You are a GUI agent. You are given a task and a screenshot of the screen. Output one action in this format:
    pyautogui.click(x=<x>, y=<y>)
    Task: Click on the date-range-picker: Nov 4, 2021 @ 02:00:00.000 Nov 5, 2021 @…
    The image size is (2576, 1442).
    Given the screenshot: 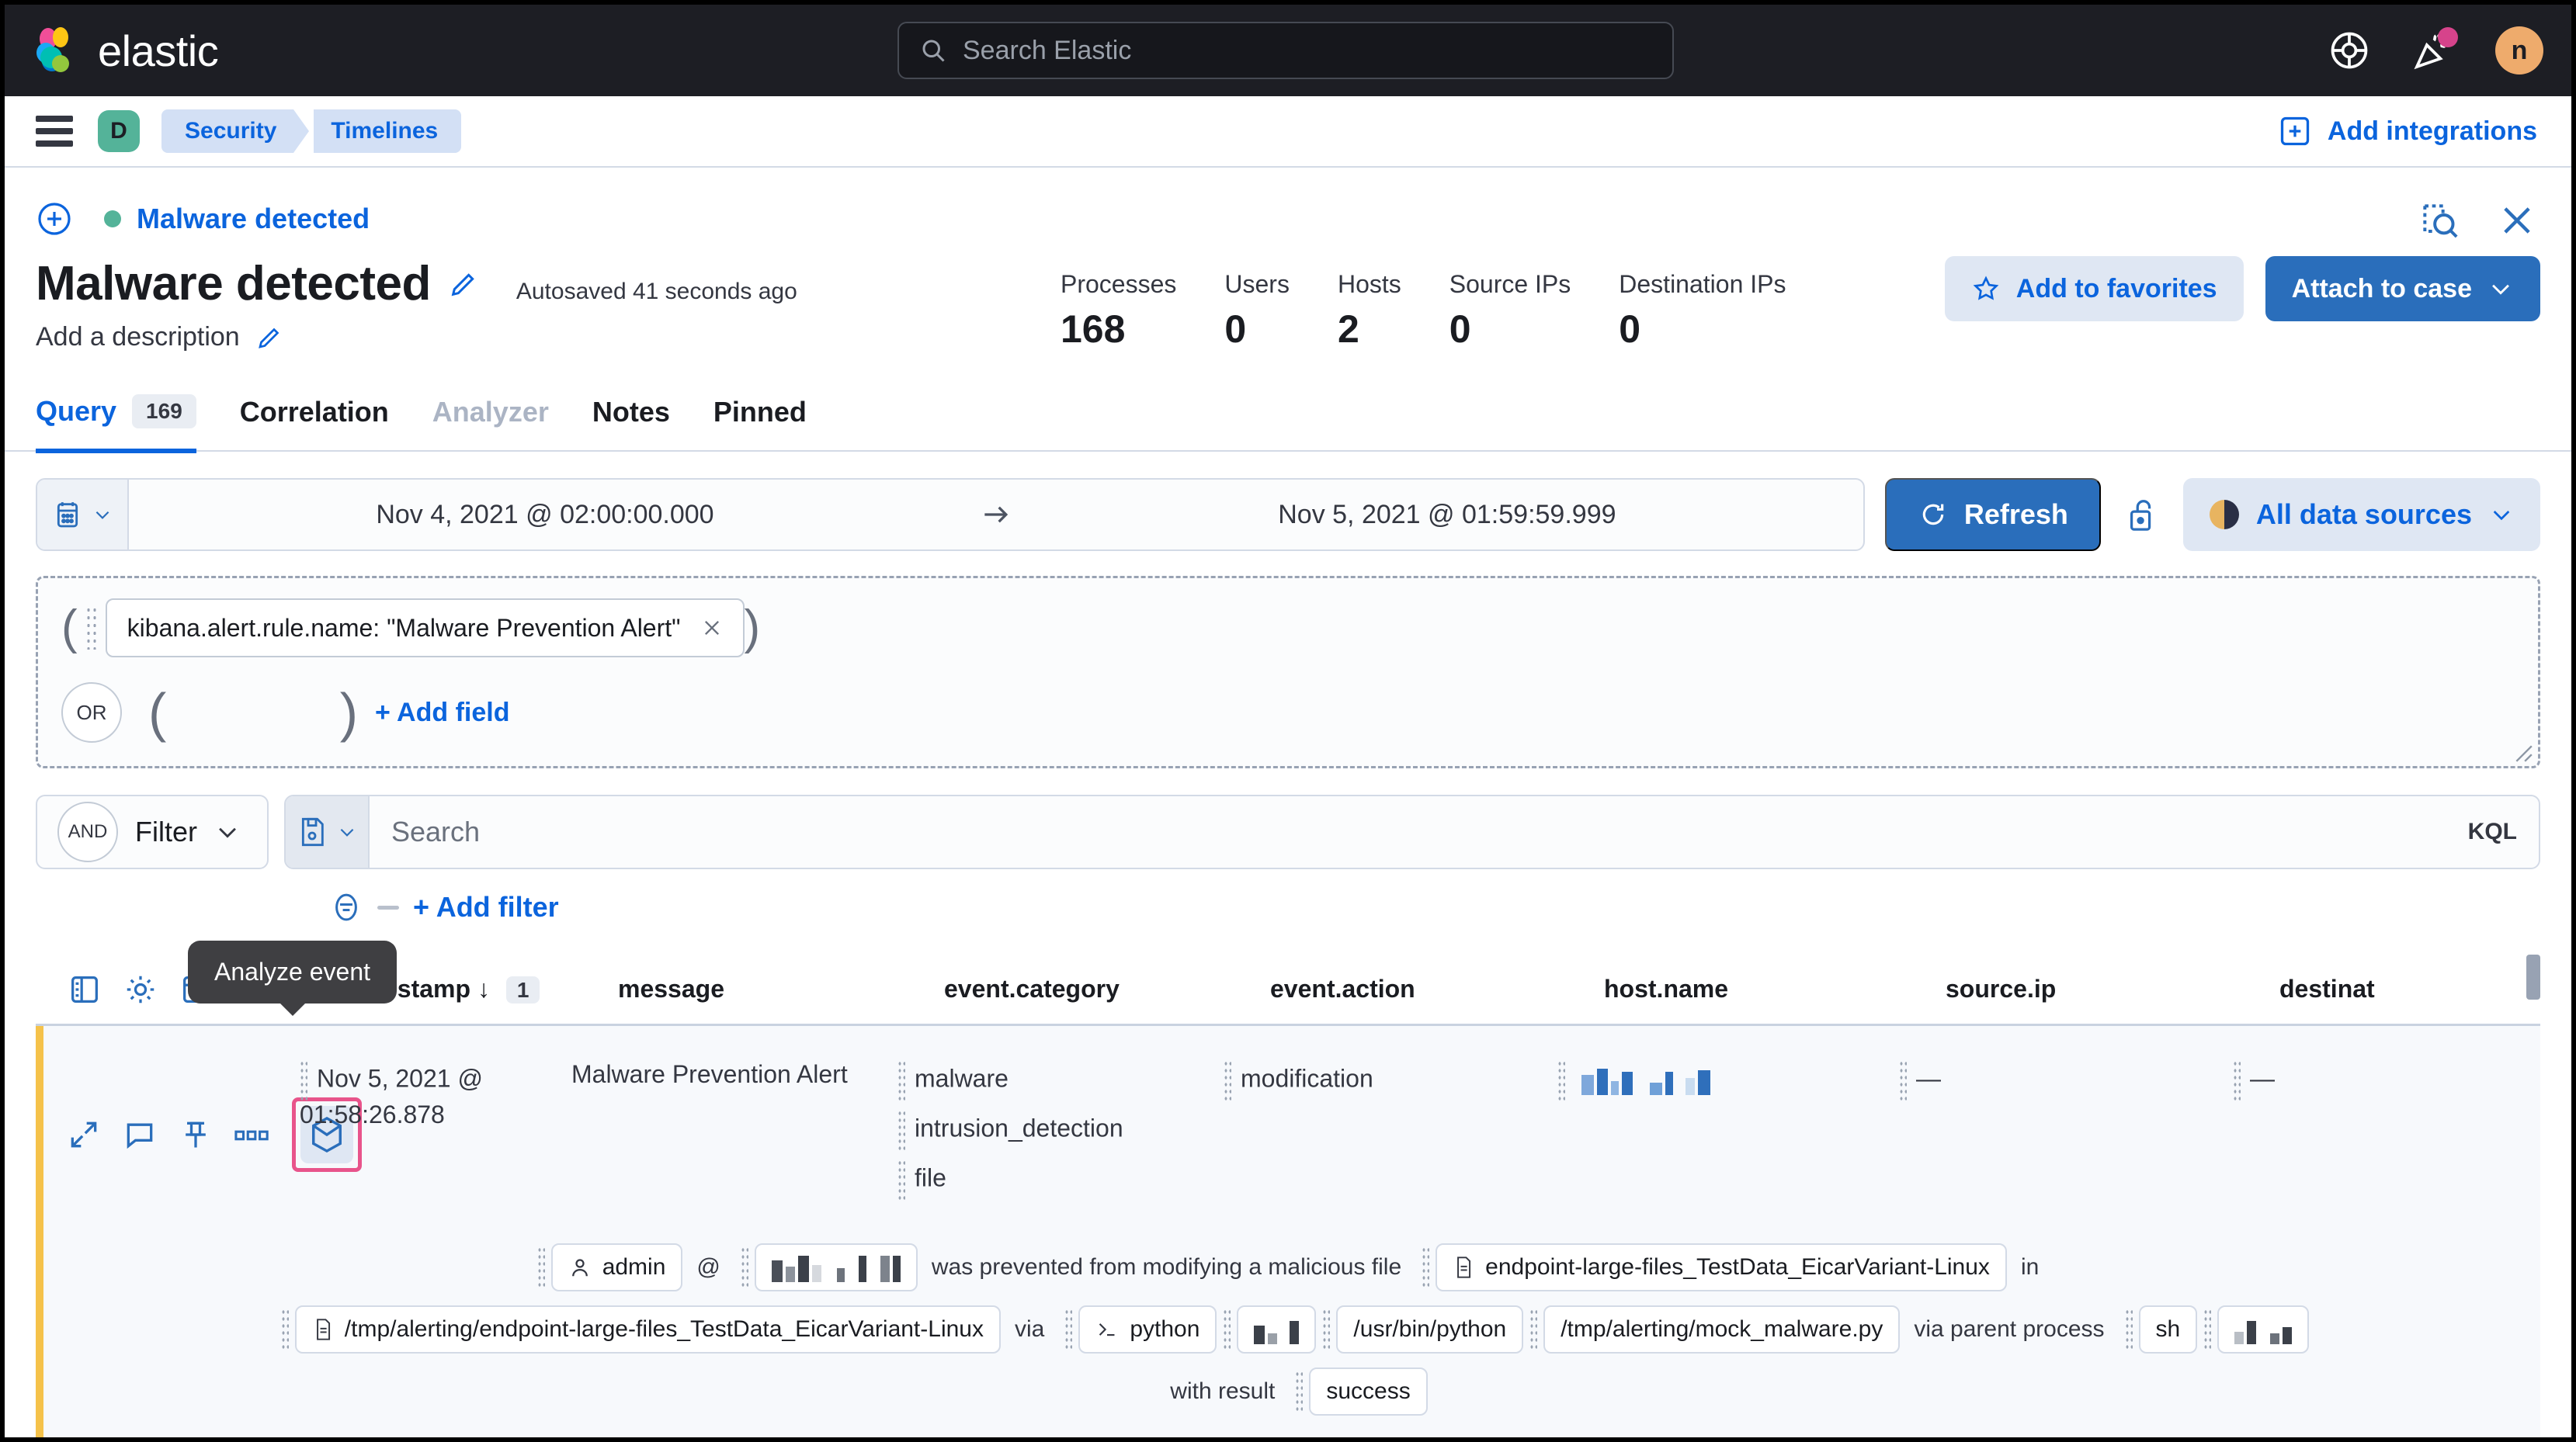 What is the action you would take?
    pyautogui.click(x=950, y=514)
    